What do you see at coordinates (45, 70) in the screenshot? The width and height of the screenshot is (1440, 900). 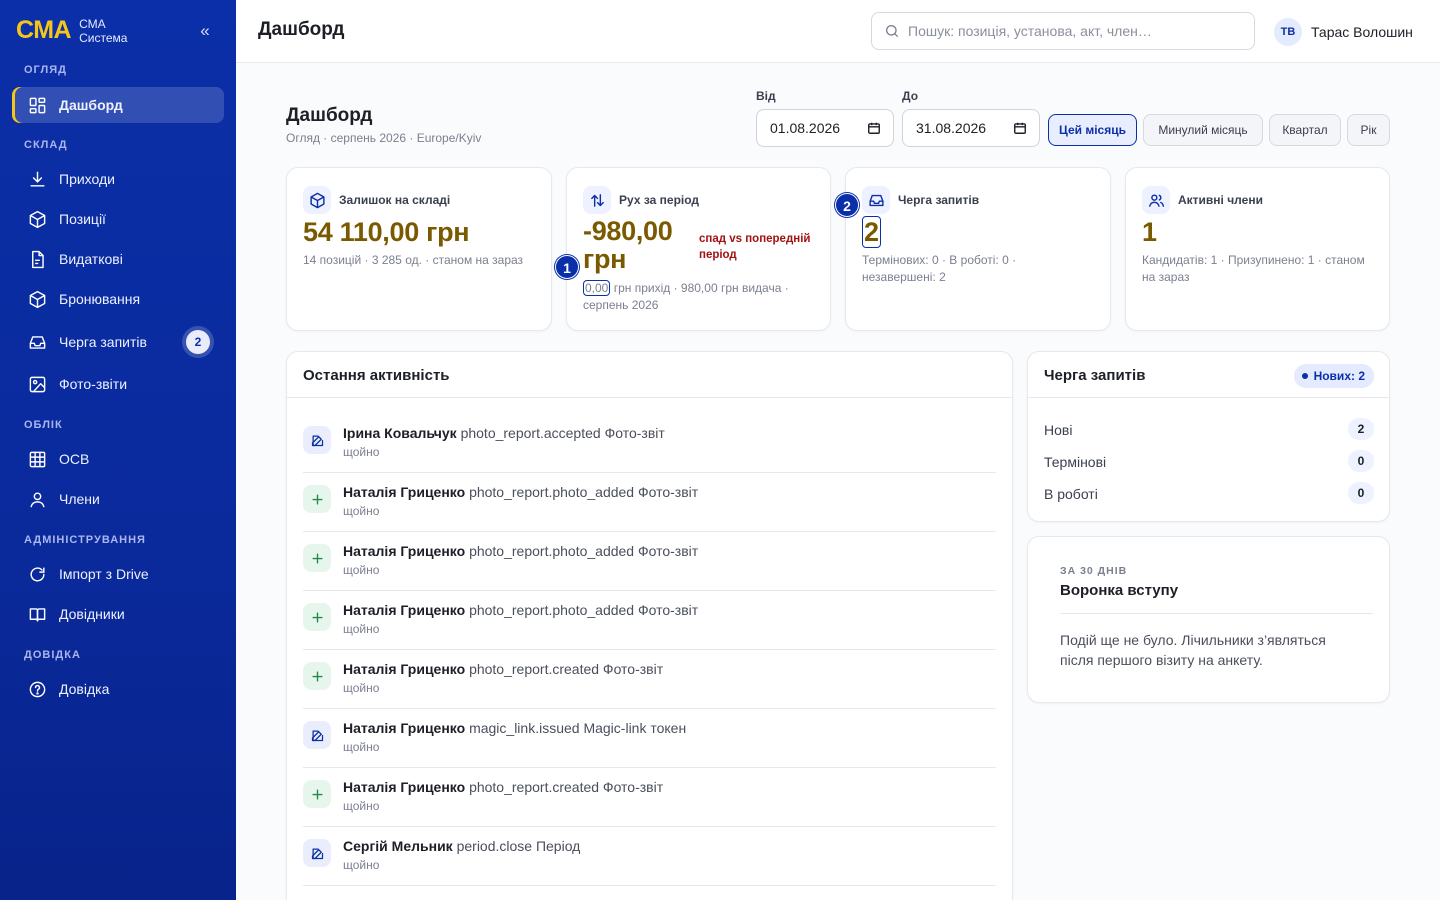 I see `section-label-overview: ОГЛЯД` at bounding box center [45, 70].